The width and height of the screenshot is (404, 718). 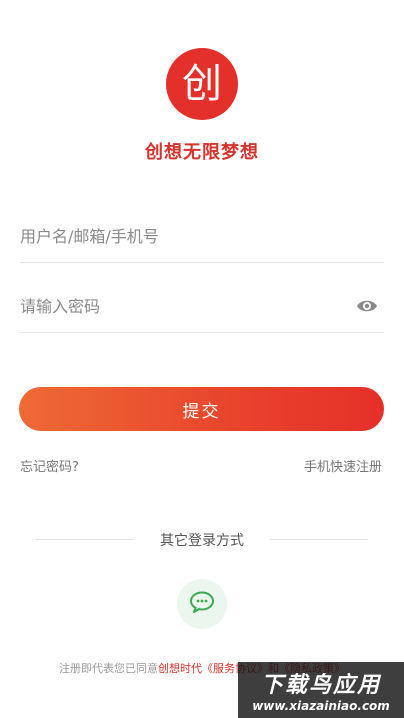 What do you see at coordinates (202, 152) in the screenshot?
I see `app-tagline: 创想无限梦想` at bounding box center [202, 152].